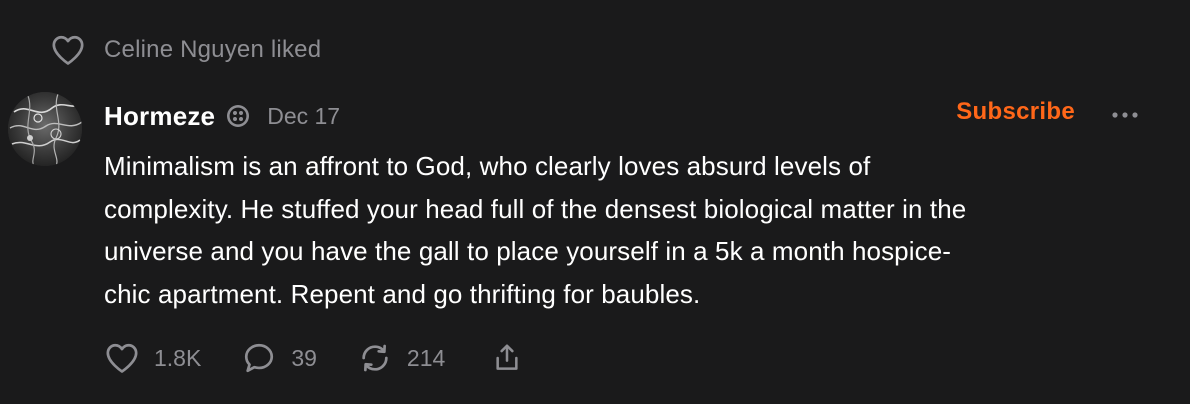  What do you see at coordinates (375, 358) in the screenshot?
I see `restack-icon` at bounding box center [375, 358].